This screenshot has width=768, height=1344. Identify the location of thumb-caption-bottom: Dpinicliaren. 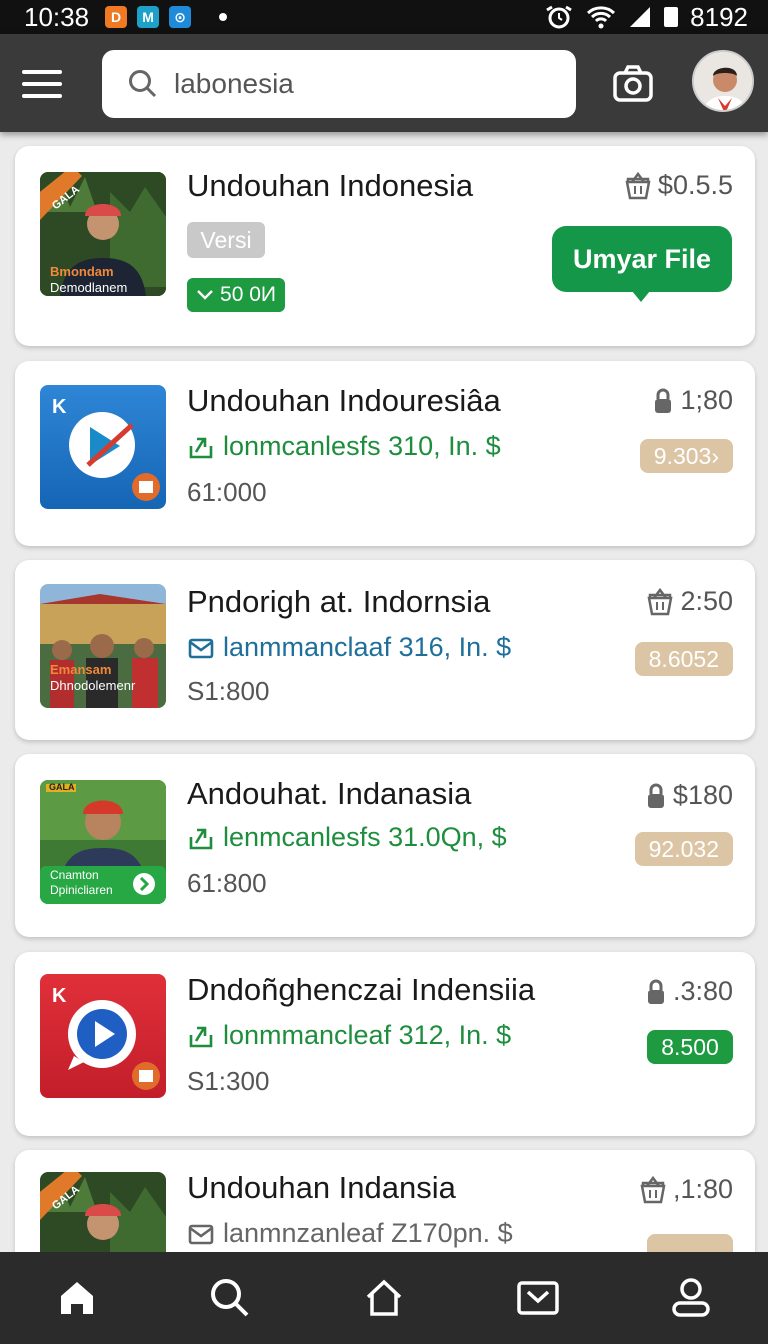
(81, 890).